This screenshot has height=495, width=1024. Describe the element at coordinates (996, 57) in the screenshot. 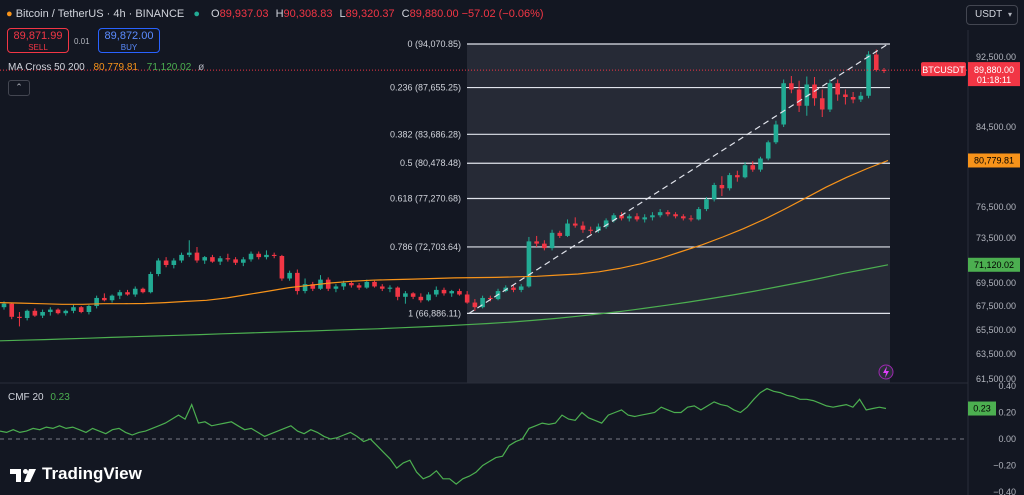

I see `price-tick-label: 92,500.00` at that location.